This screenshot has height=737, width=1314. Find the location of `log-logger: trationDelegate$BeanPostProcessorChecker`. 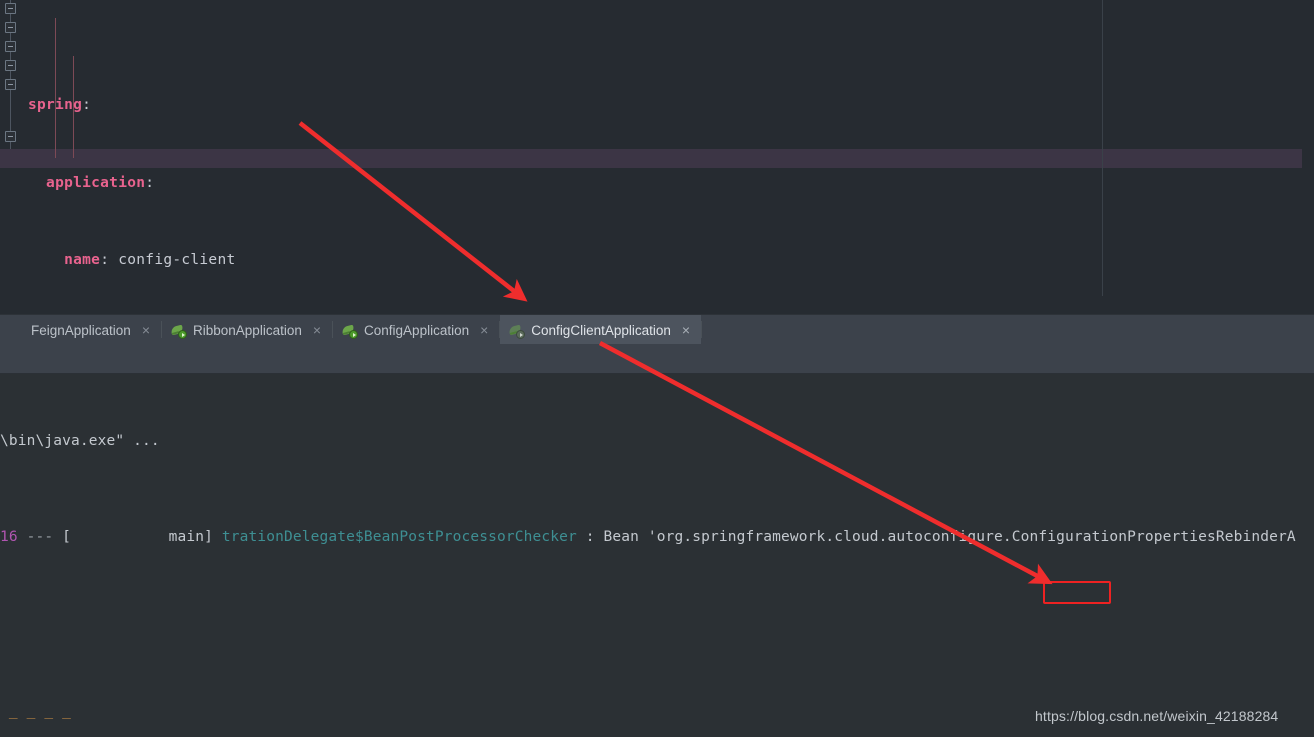

log-logger: trationDelegate$BeanPostProcessorChecker is located at coordinates (399, 537).